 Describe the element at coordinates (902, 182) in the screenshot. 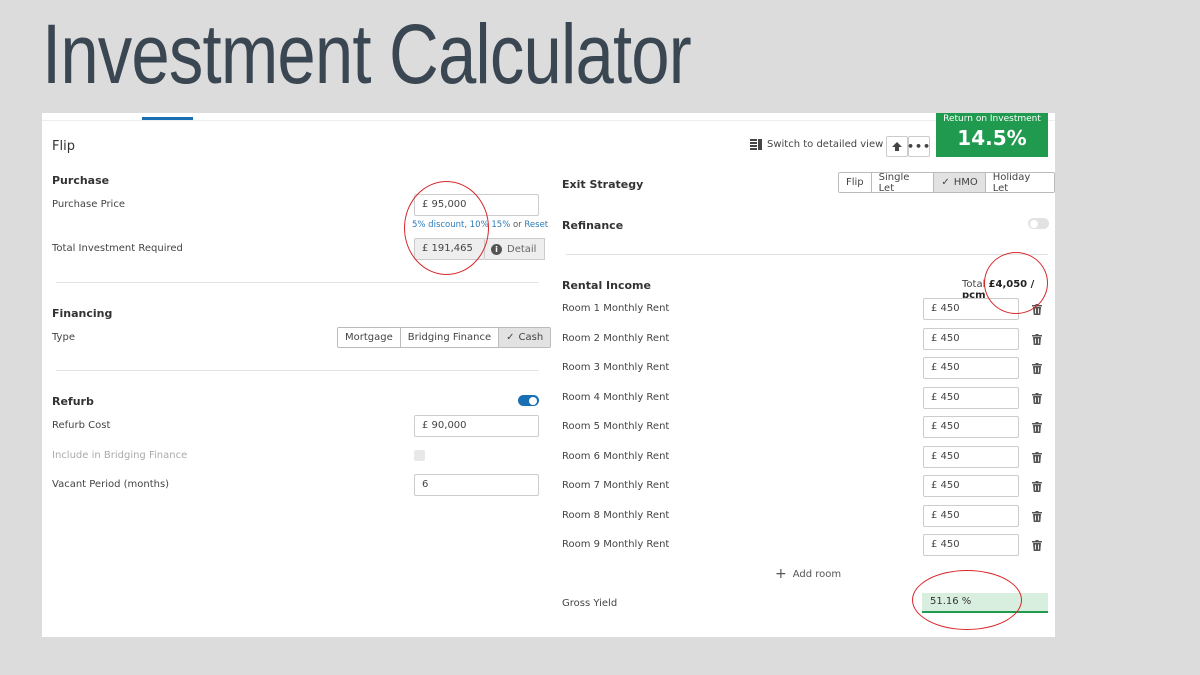

I see `exit-option-single-let: Single Let` at that location.